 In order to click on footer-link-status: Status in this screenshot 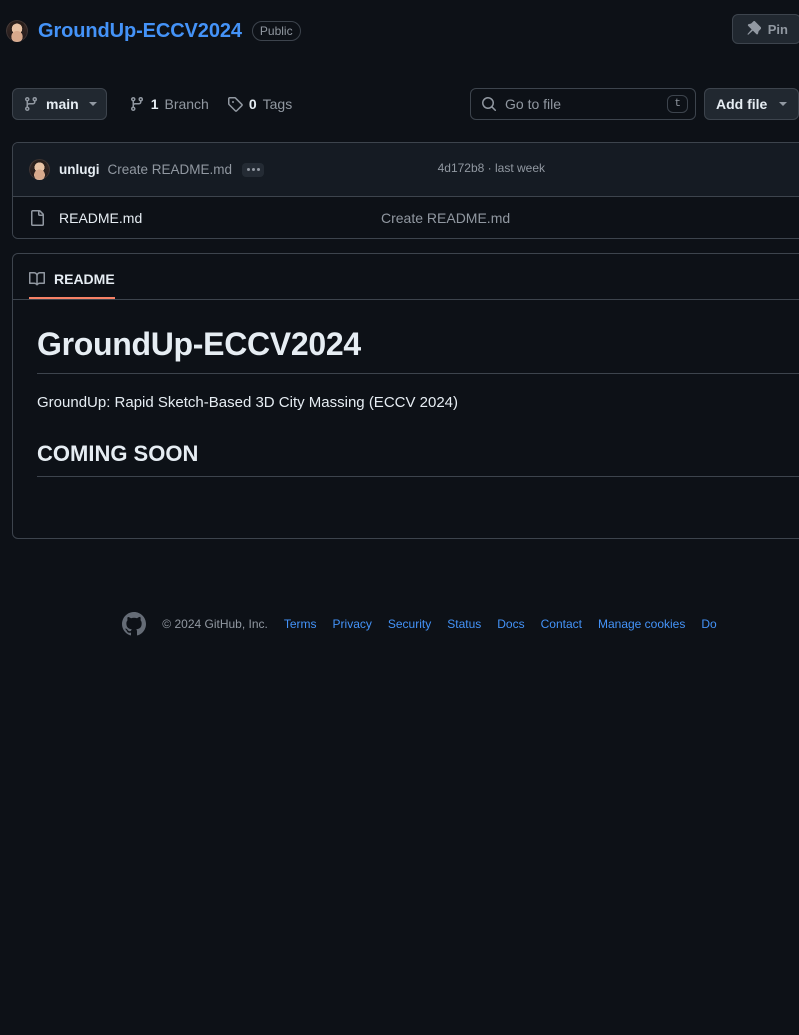, I will do `click(464, 624)`.